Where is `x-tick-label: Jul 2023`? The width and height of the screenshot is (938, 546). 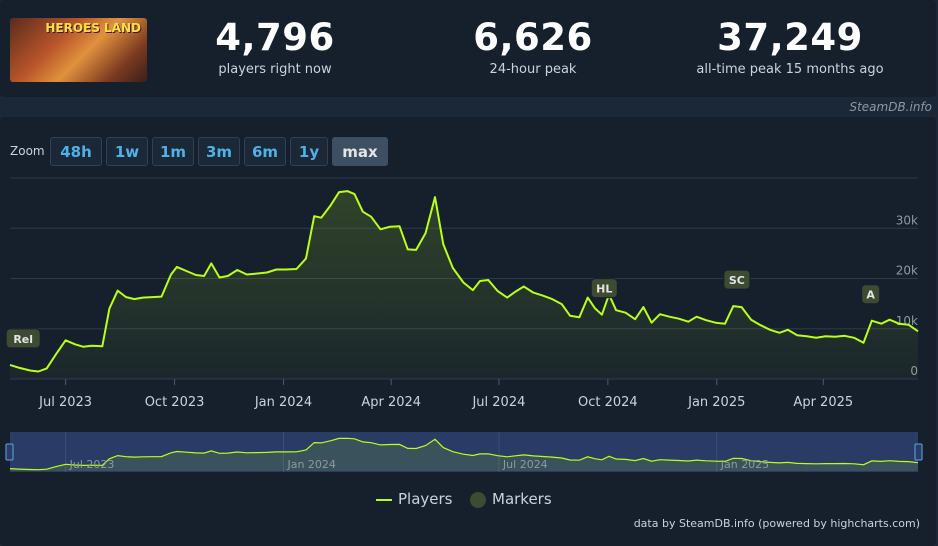 x-tick-label: Jul 2023 is located at coordinates (65, 402).